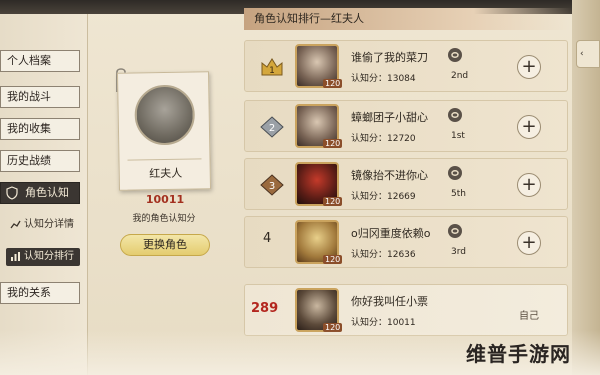 The height and width of the screenshot is (375, 600). I want to click on sidebar-item-label: 我的战斗, so click(29, 96).